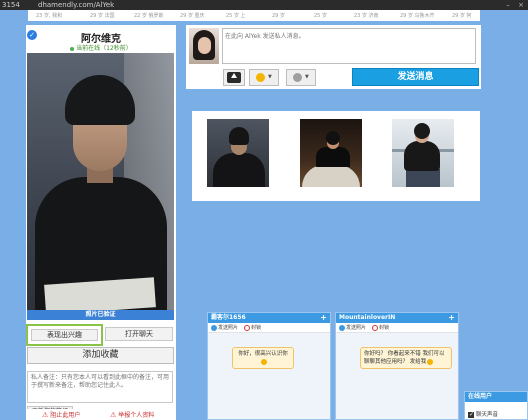 This screenshot has height=420, width=528. I want to click on strip-item: 29 岁 重庆, so click(192, 15).